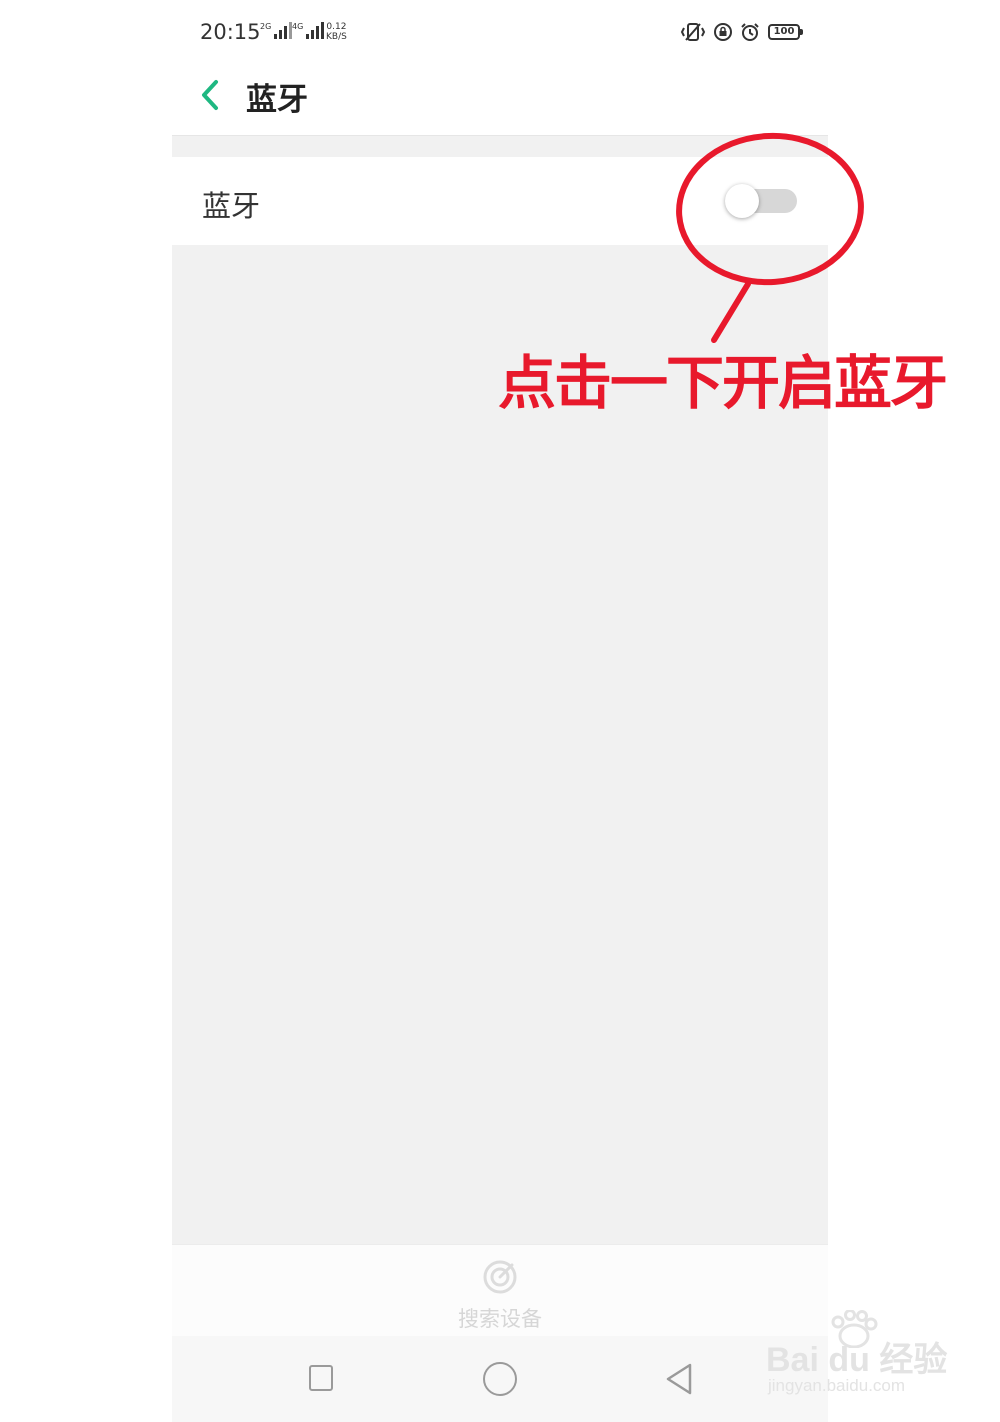  Describe the element at coordinates (308, 30) in the screenshot. I see `signal-icon: 4G` at that location.